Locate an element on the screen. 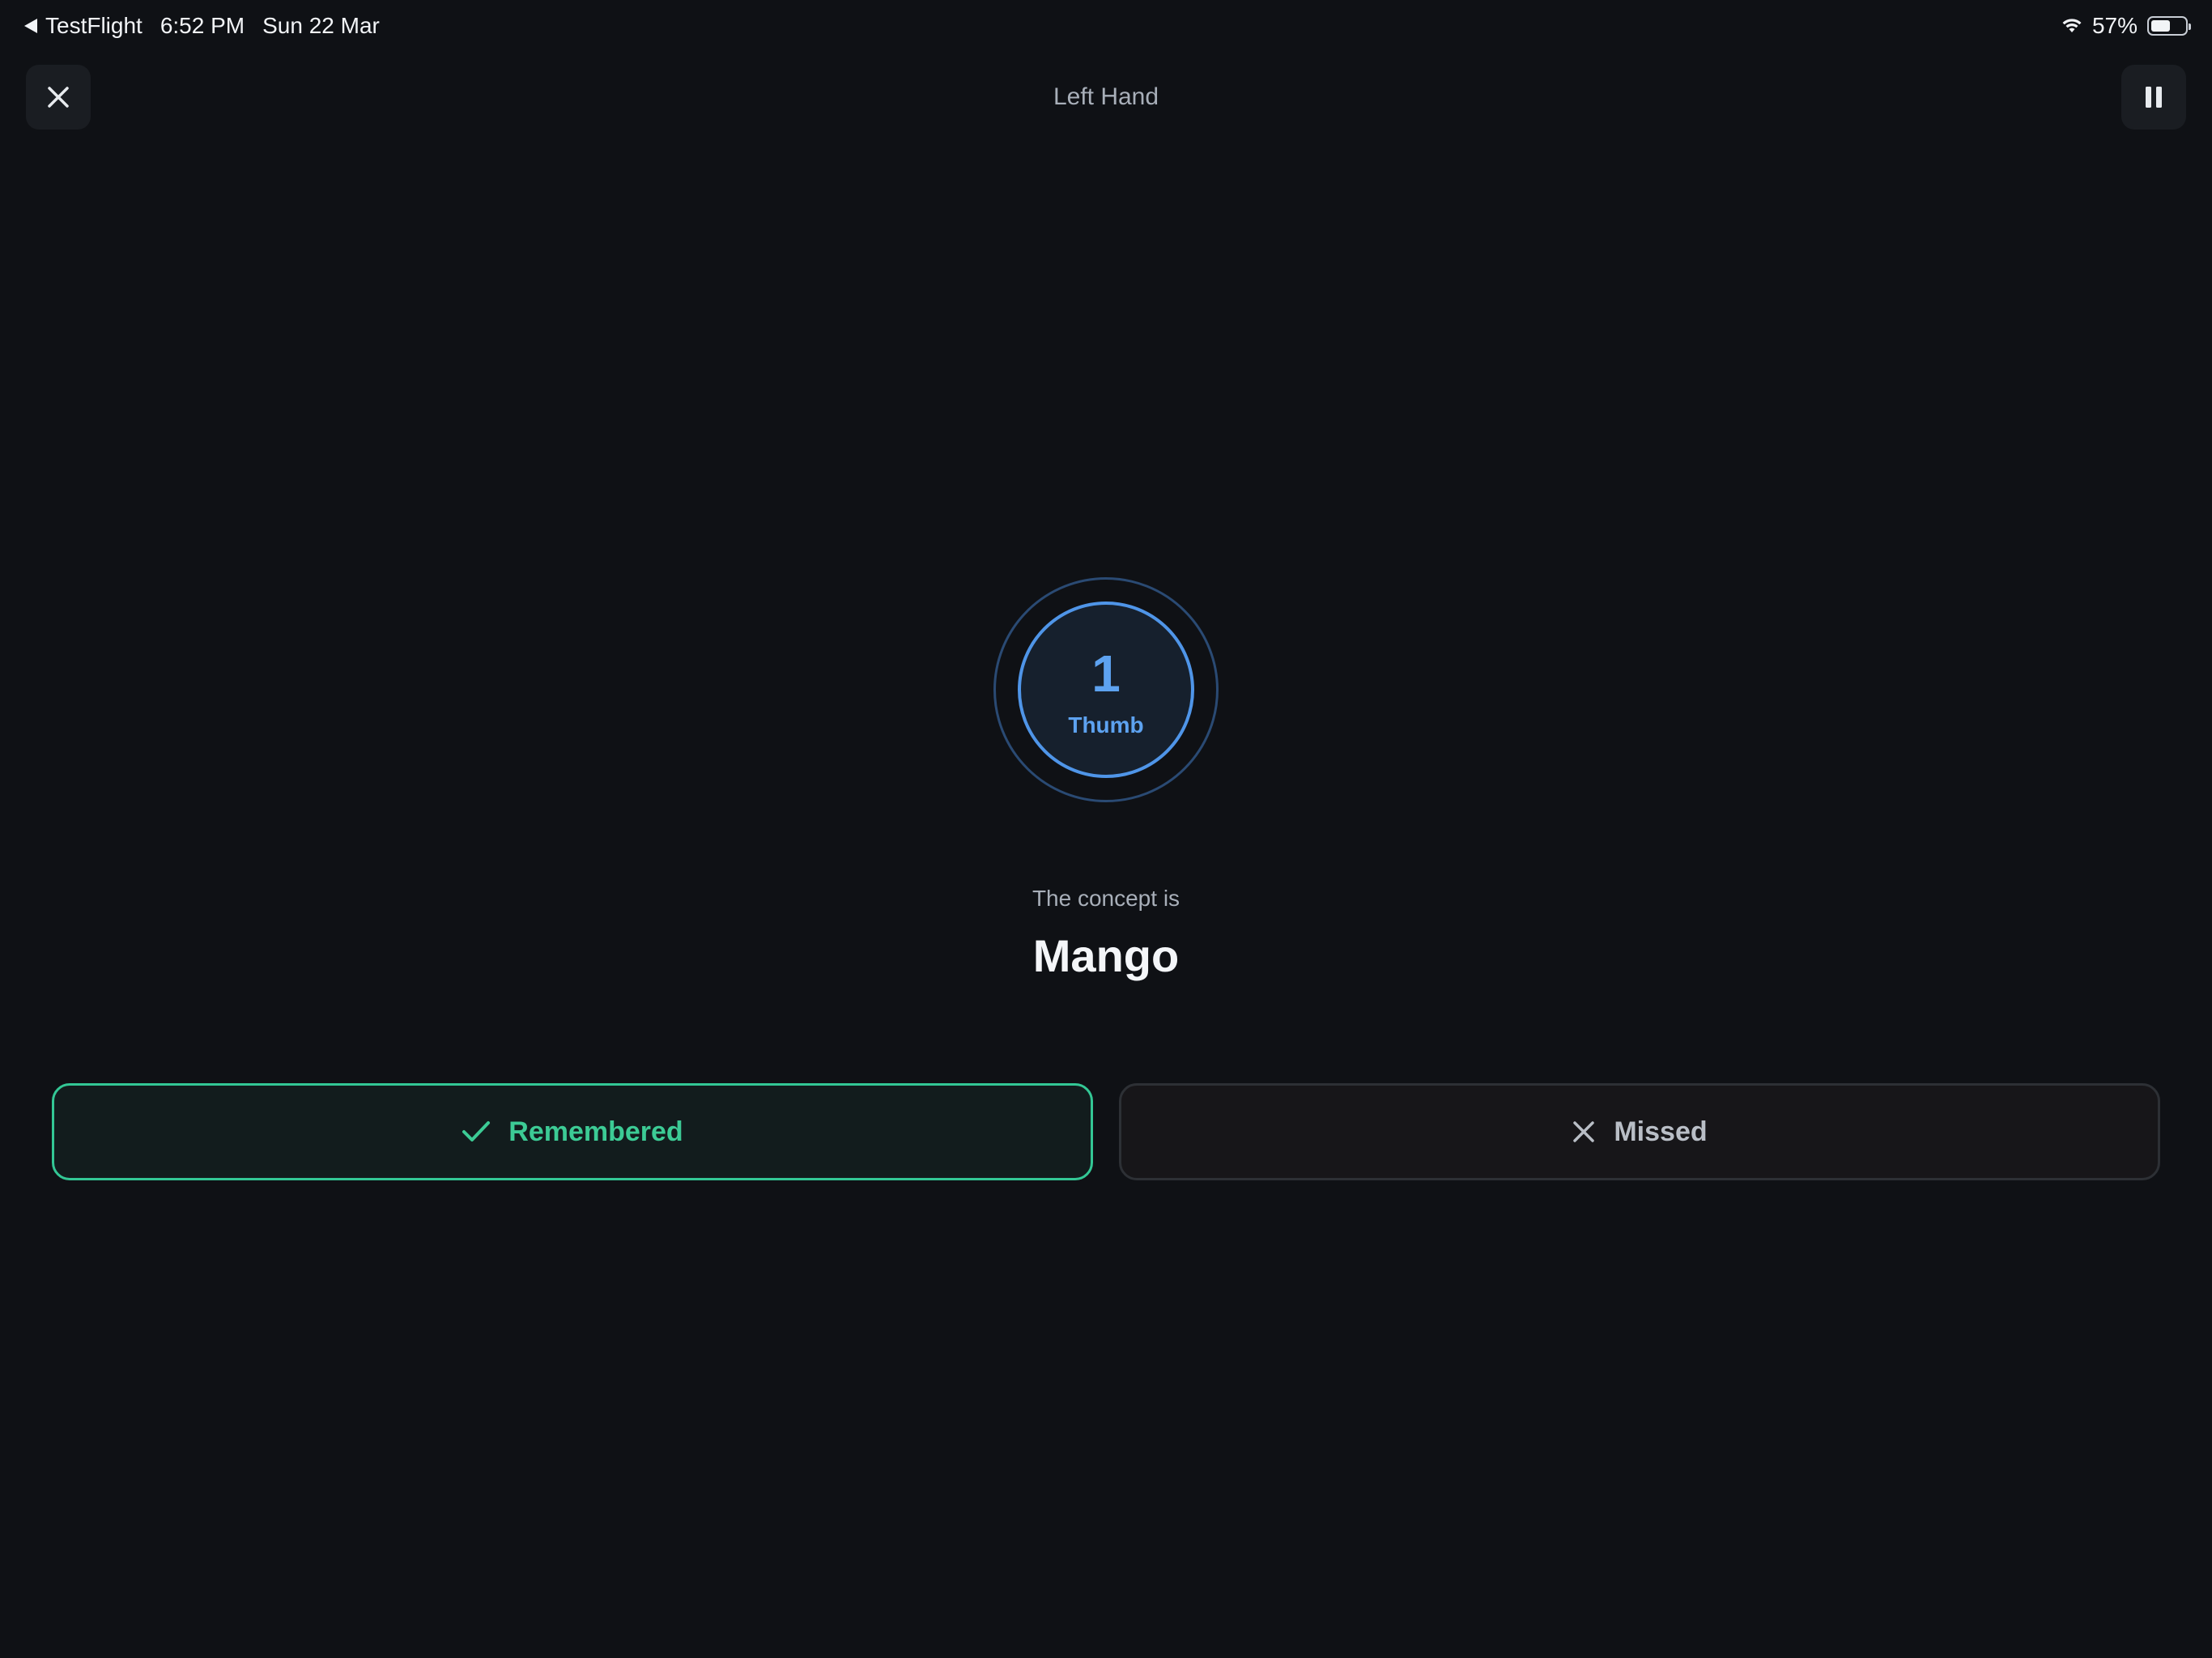 This screenshot has width=2212, height=1658. battery-percent: 57% is located at coordinates (2115, 25).